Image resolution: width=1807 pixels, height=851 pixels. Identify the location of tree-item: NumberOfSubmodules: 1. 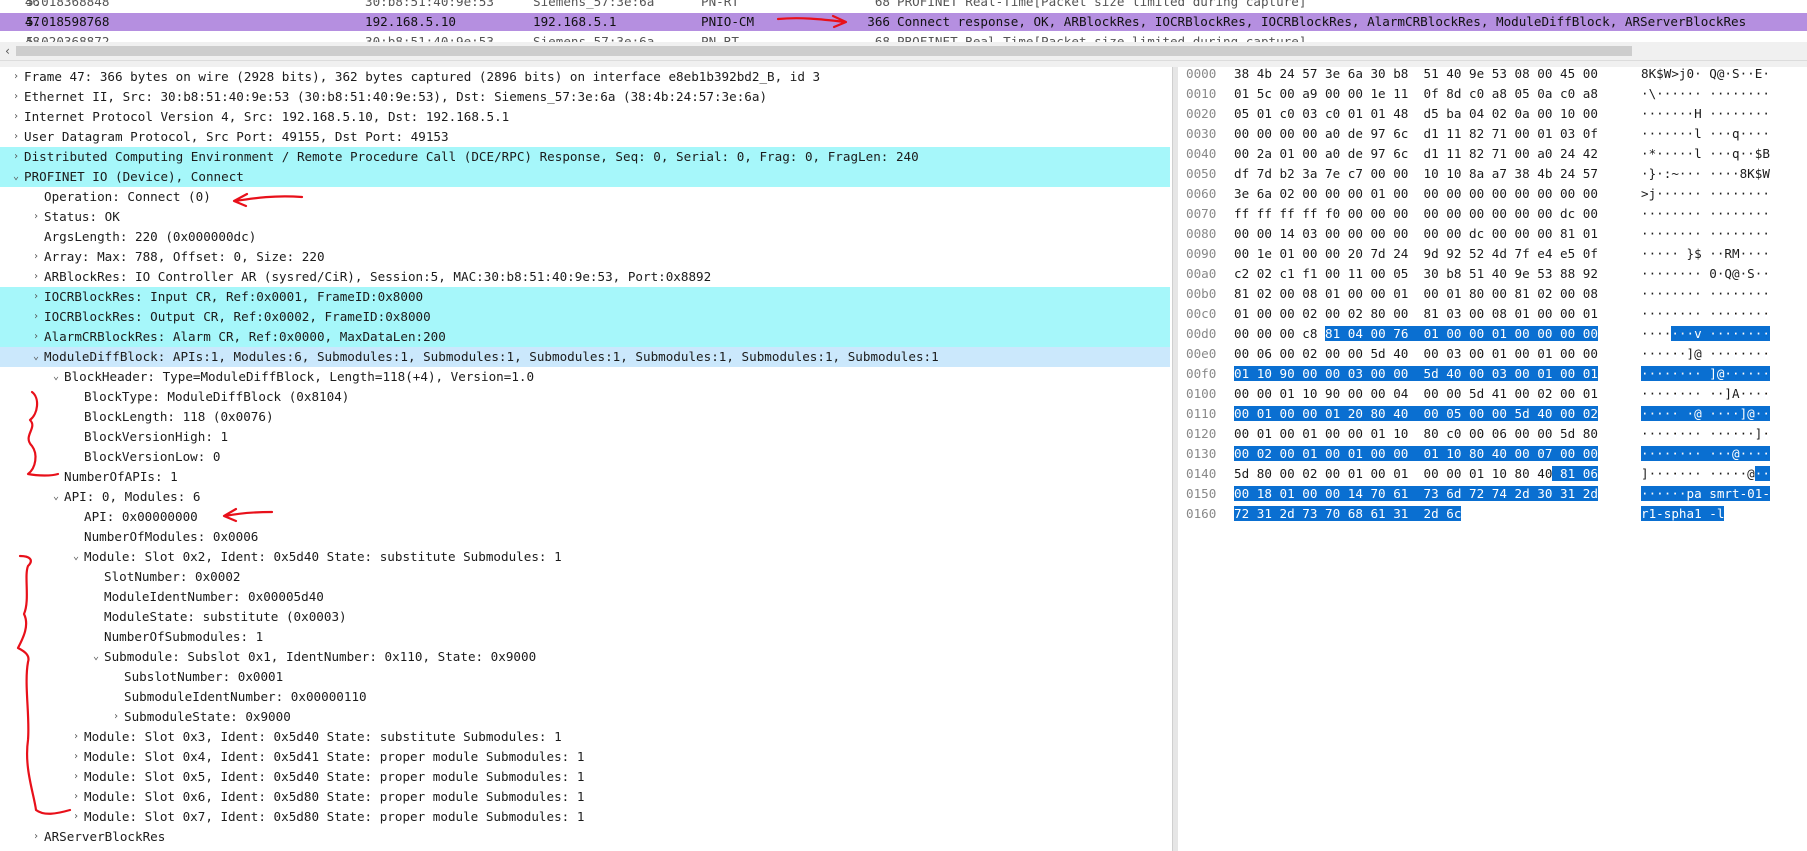
(585, 637).